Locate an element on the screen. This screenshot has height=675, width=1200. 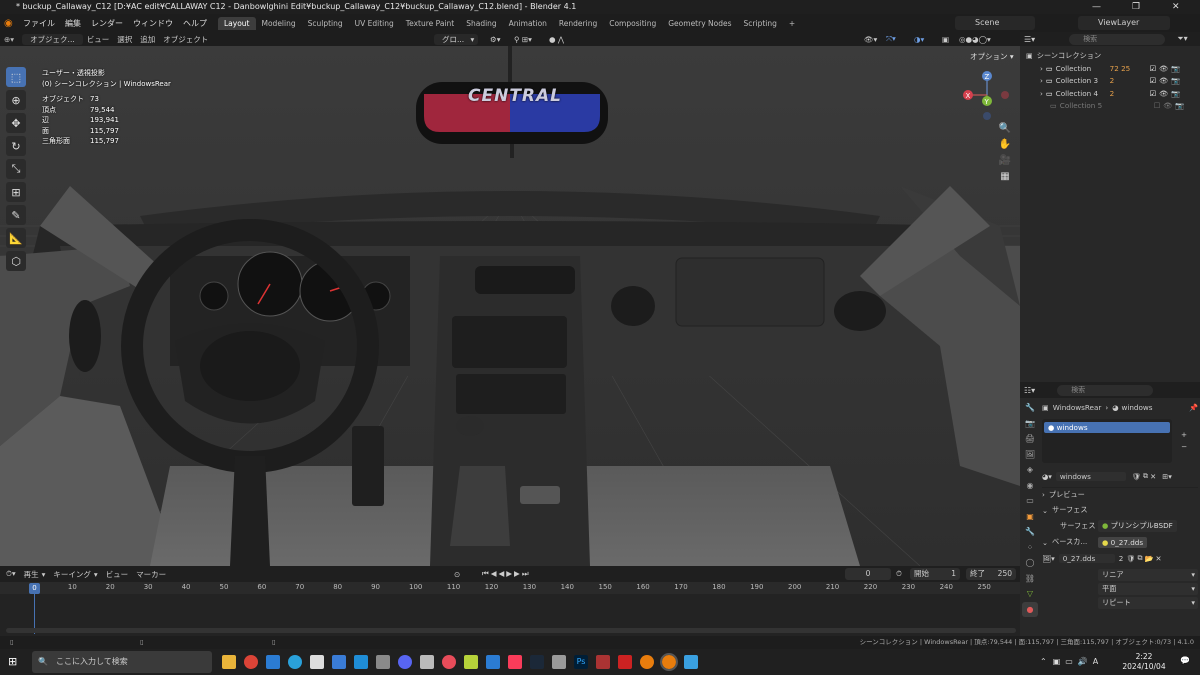
menu-window: ウィンドウ is located at coordinates (153, 23).